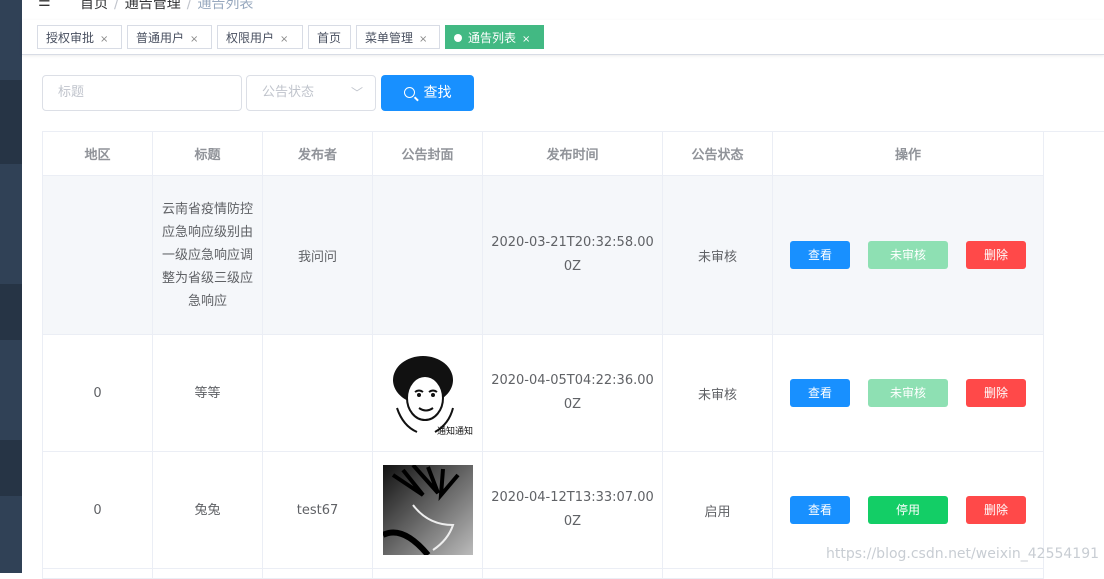 This screenshot has height=579, width=1104. Describe the element at coordinates (71, 92) in the screenshot. I see `title-input-placeholder: 标题` at that location.